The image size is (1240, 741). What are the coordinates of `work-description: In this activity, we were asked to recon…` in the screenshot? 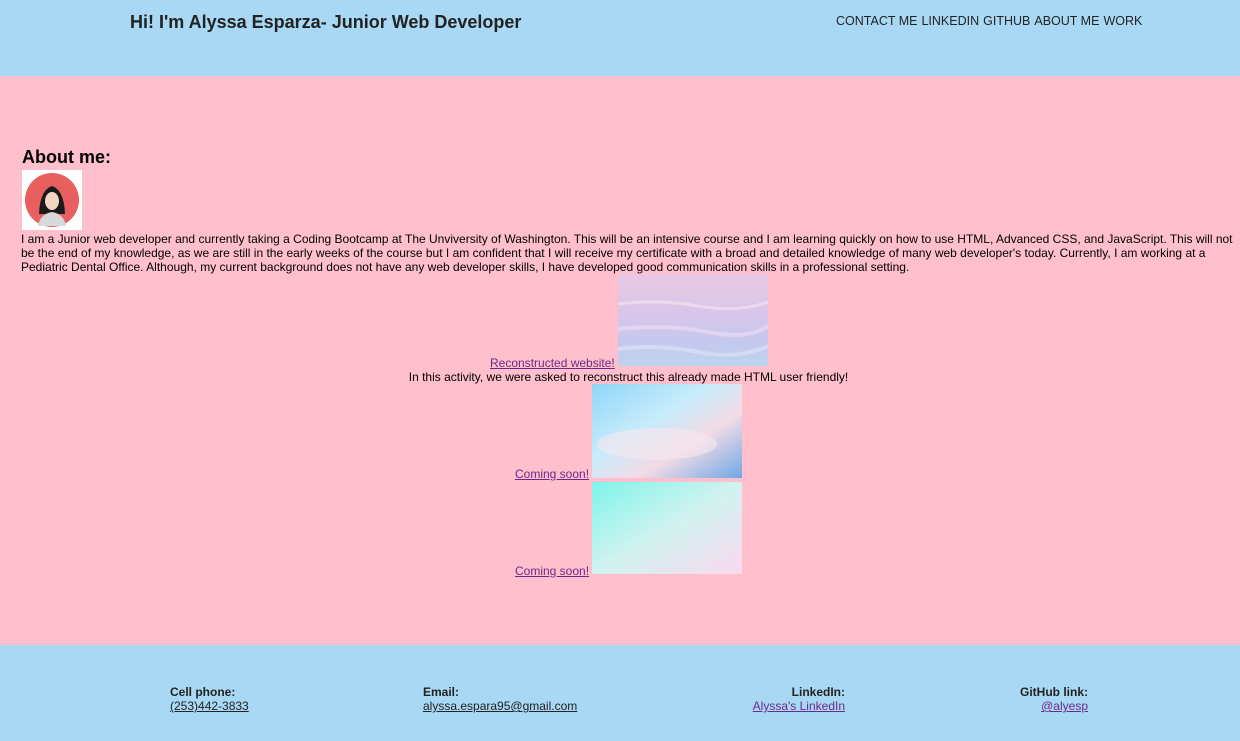 It's located at (628, 377).